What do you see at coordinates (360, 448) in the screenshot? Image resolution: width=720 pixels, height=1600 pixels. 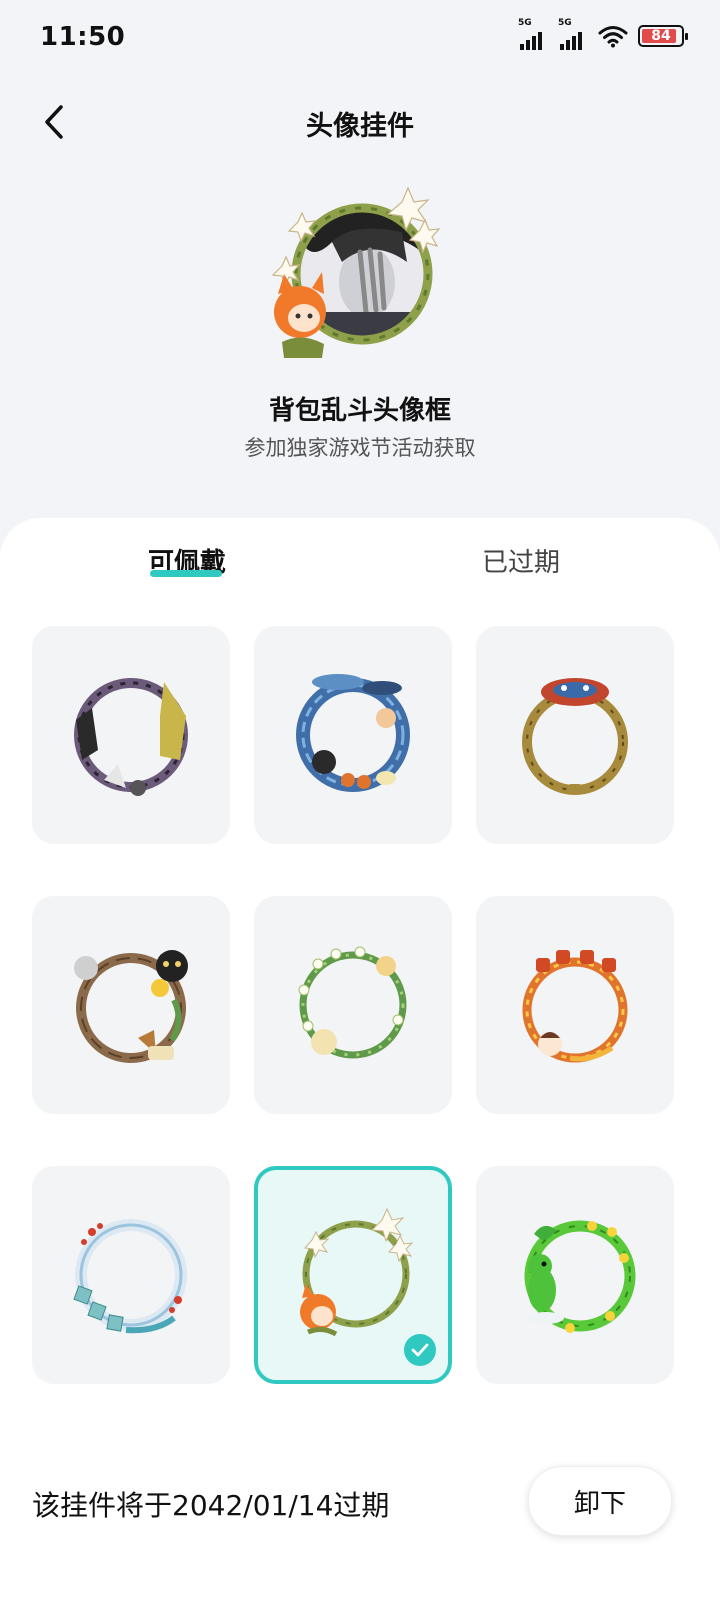 I see `pendant-description: 参加独家游戏节活动获取` at bounding box center [360, 448].